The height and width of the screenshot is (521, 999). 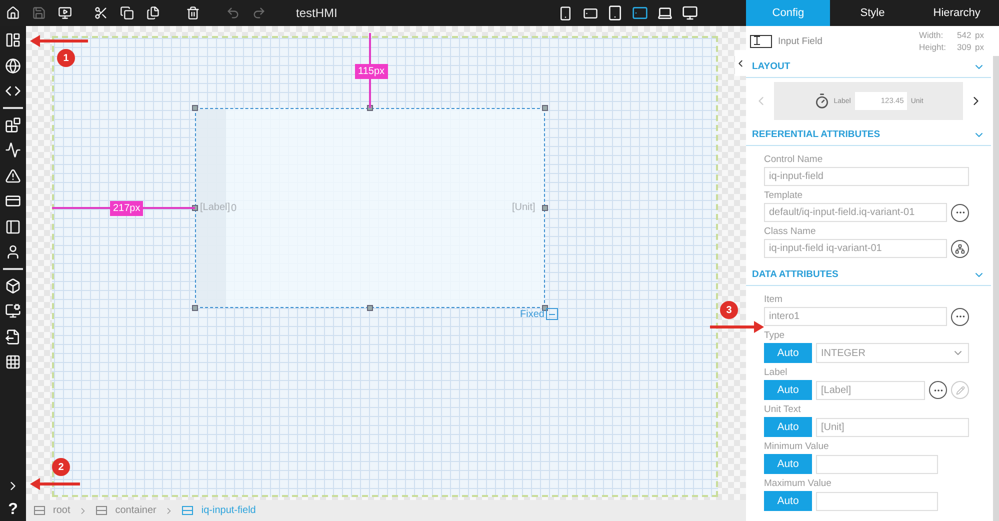 I want to click on field-label: Unit Text, so click(x=783, y=409).